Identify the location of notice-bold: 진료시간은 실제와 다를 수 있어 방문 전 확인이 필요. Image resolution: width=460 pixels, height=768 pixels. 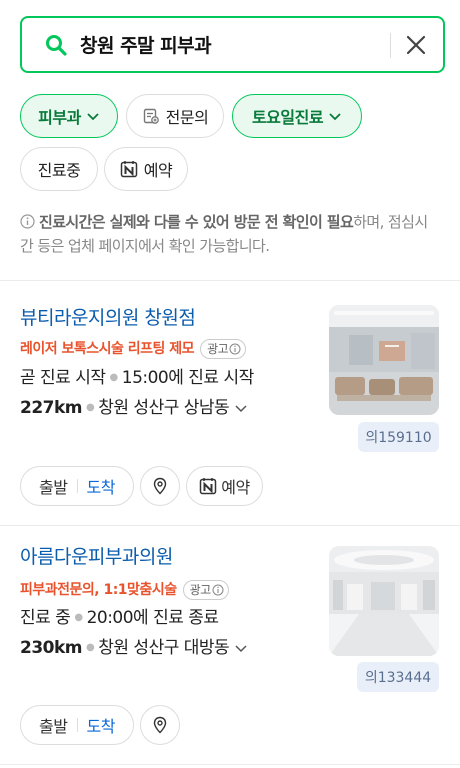
(196, 222).